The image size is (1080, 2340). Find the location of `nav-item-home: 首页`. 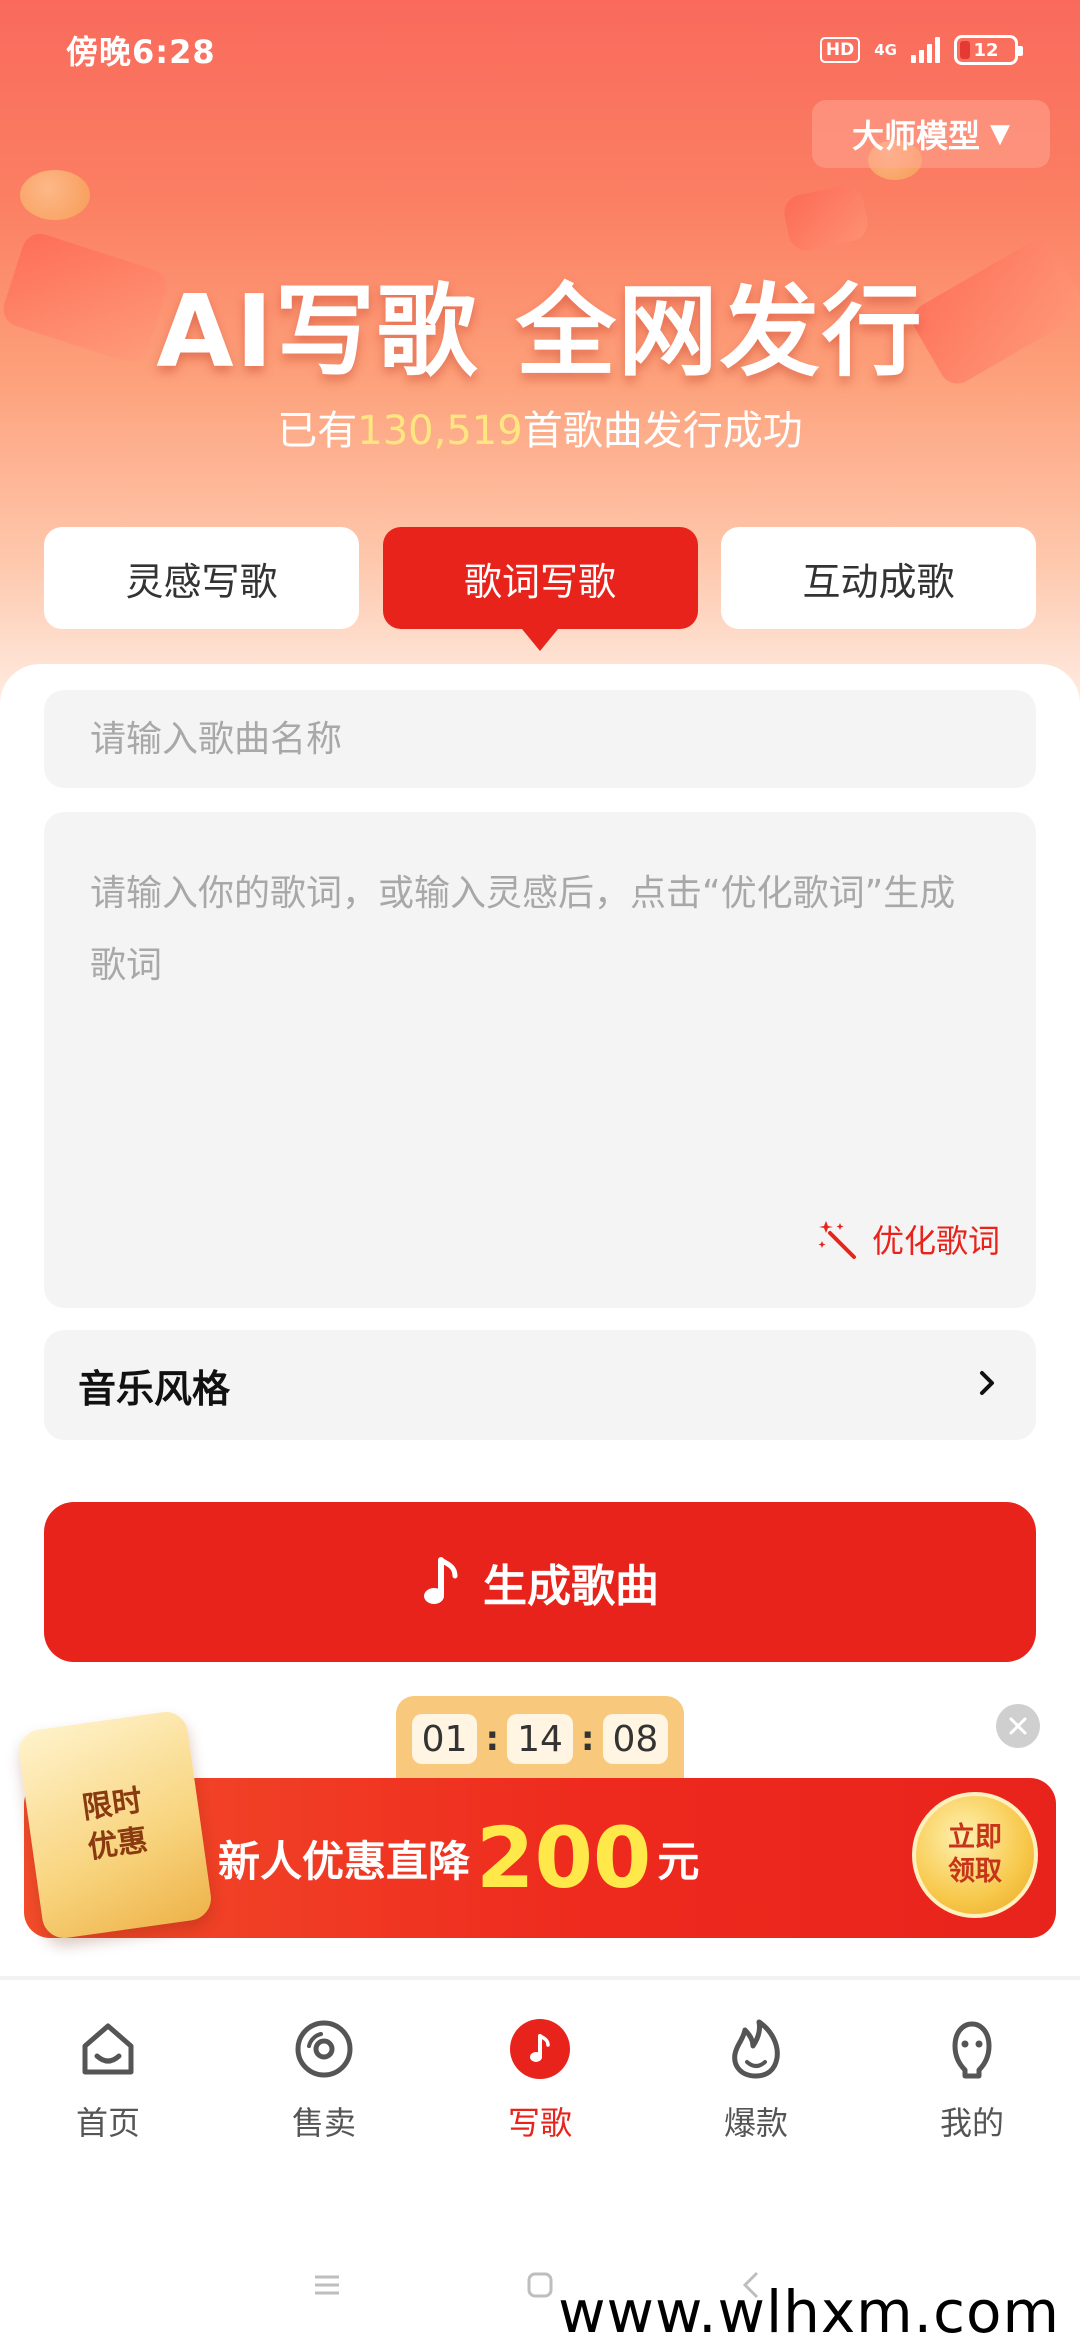

nav-item-home: 首页 is located at coordinates (108, 2080).